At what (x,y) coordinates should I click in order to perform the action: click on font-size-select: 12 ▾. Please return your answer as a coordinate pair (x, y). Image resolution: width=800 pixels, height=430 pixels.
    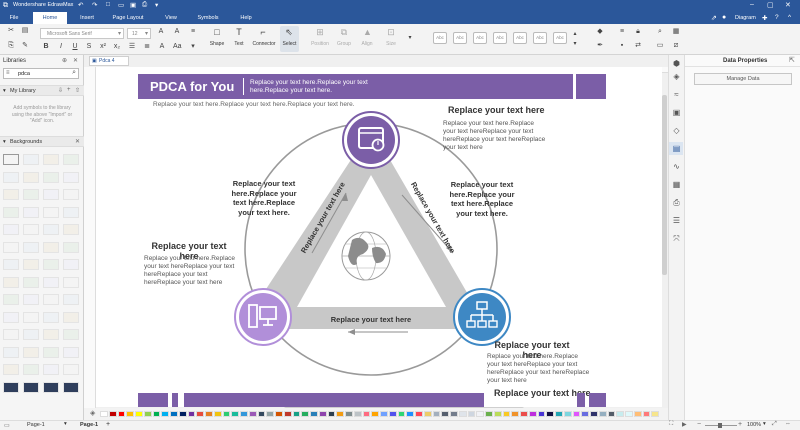
    Looking at the image, I should click on (139, 33).